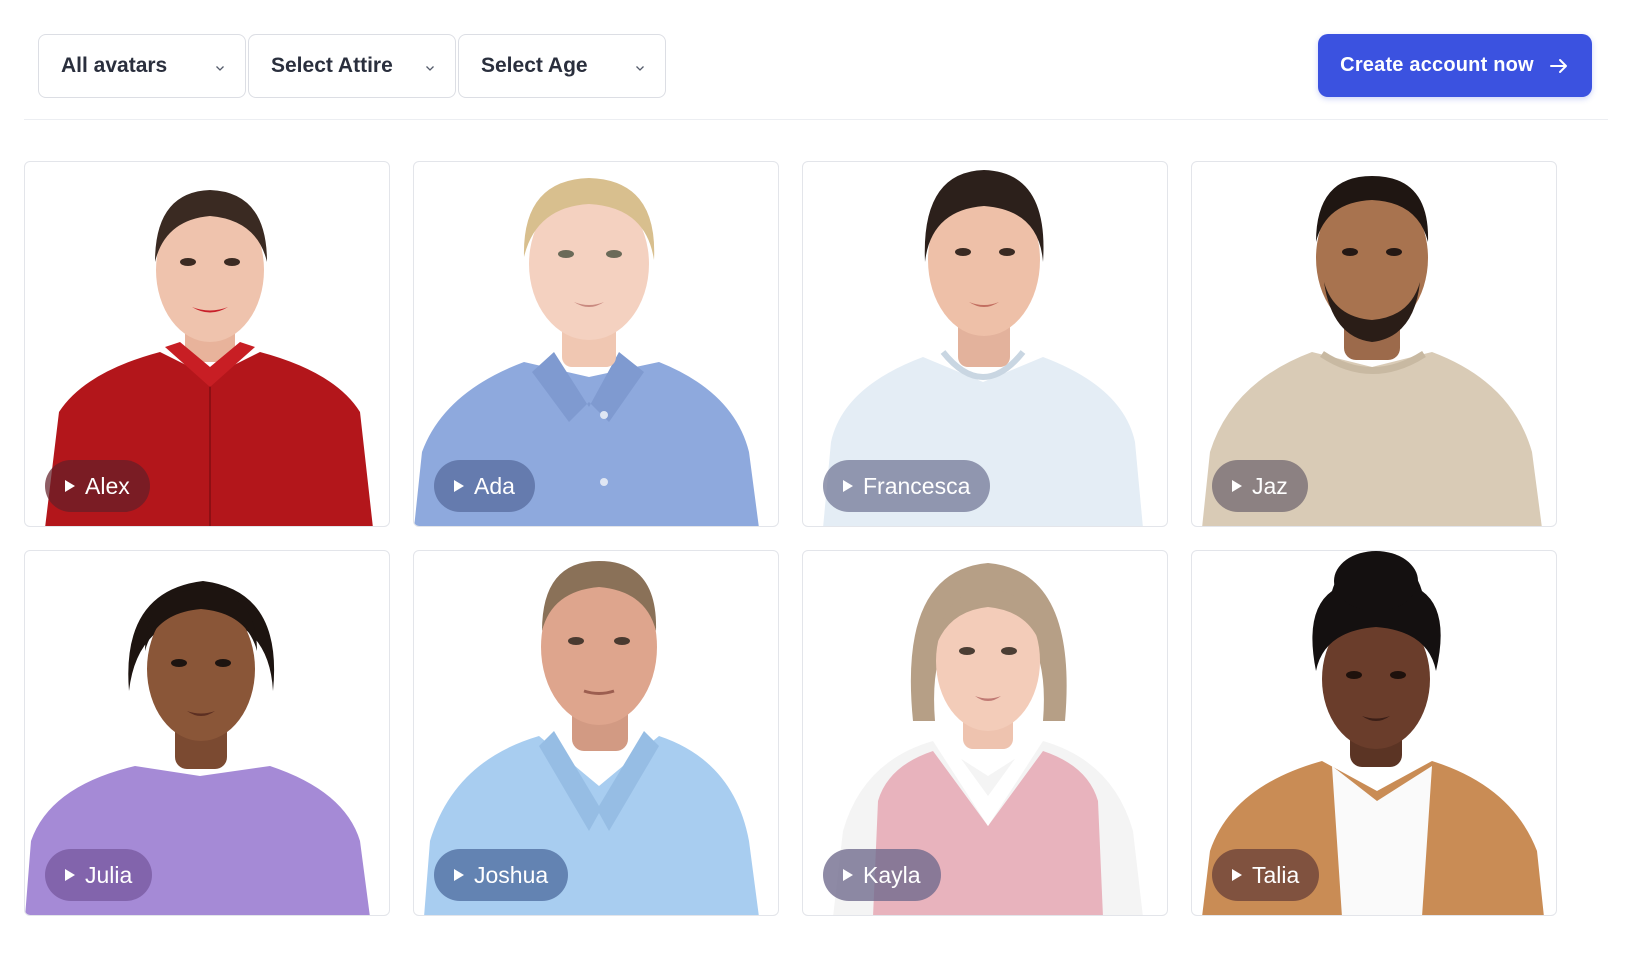  Describe the element at coordinates (985, 733) in the screenshot. I see `avatar-card-kayla: Kayla` at that location.